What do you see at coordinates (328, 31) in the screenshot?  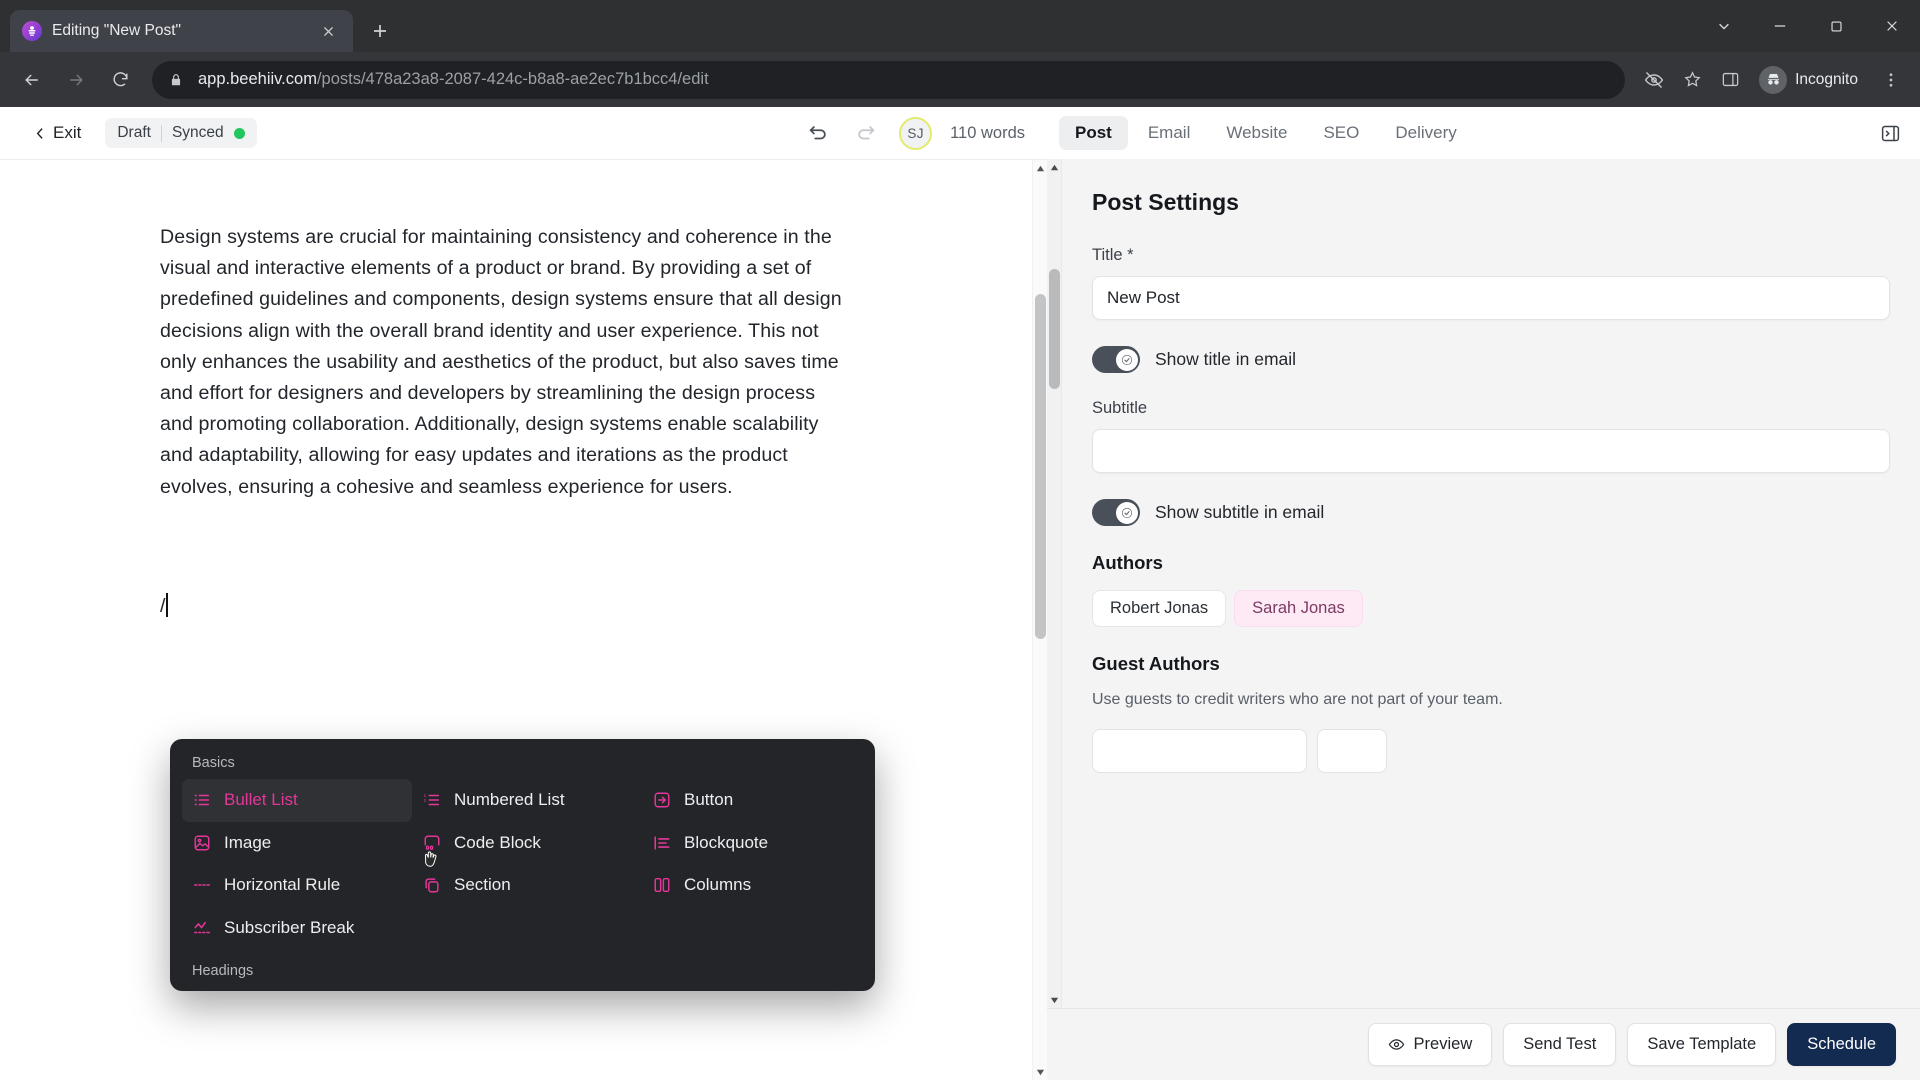 I see `close-tab-icon` at bounding box center [328, 31].